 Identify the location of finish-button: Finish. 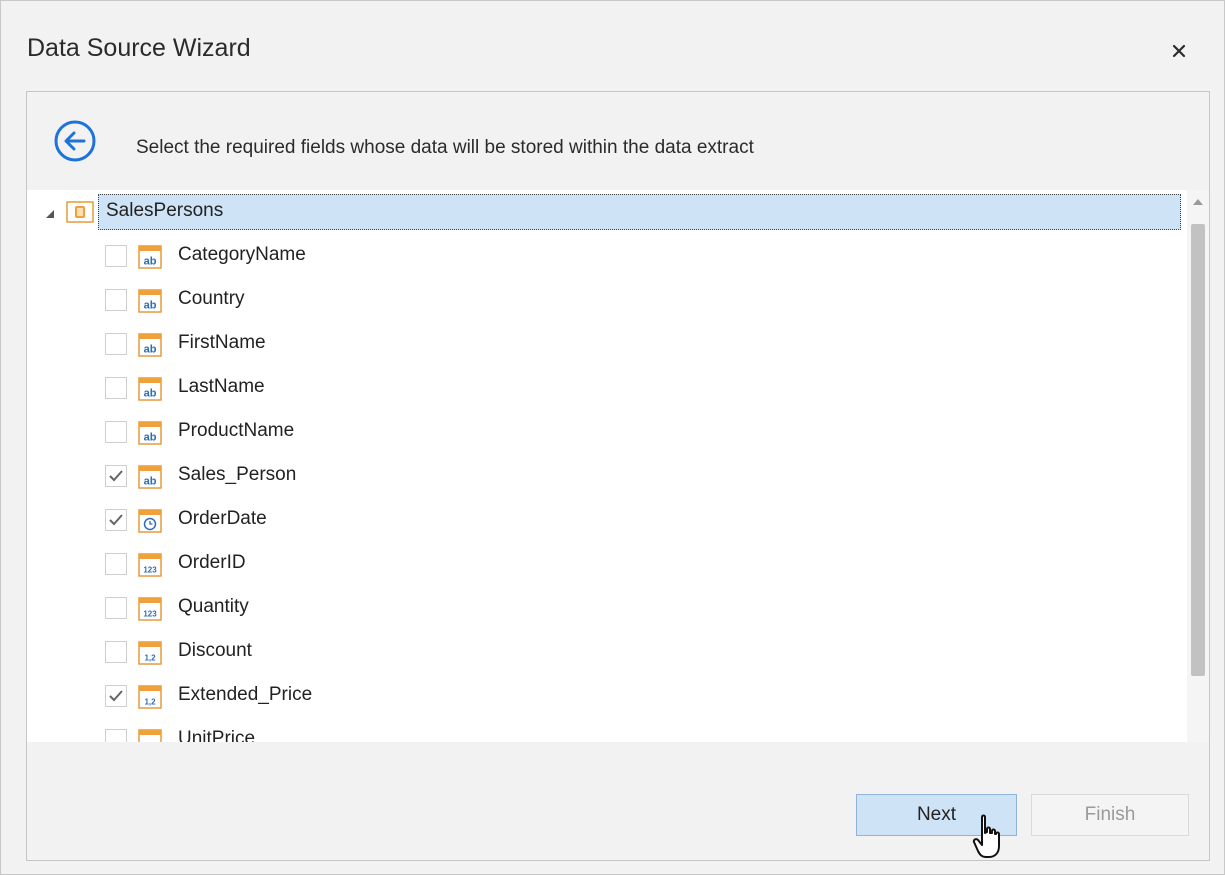
(1110, 815).